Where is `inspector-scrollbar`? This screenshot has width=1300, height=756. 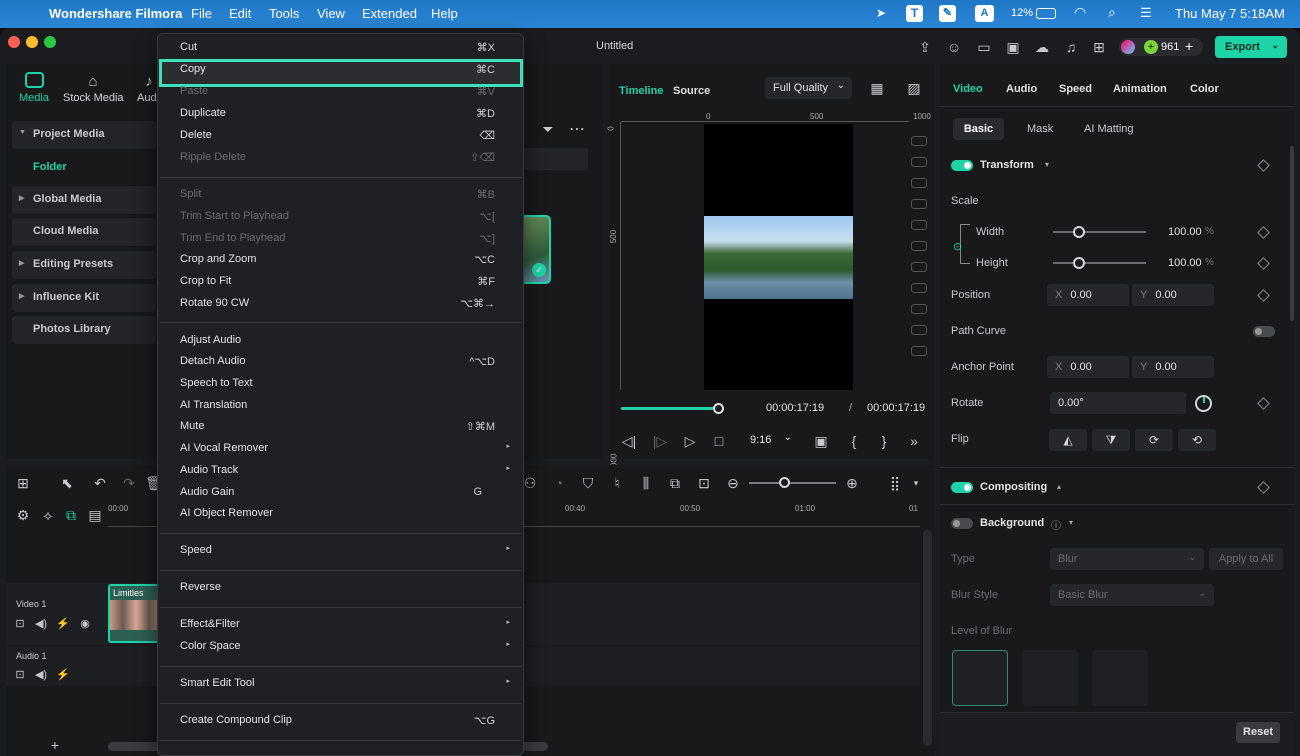 inspector-scrollbar is located at coordinates (1292, 233).